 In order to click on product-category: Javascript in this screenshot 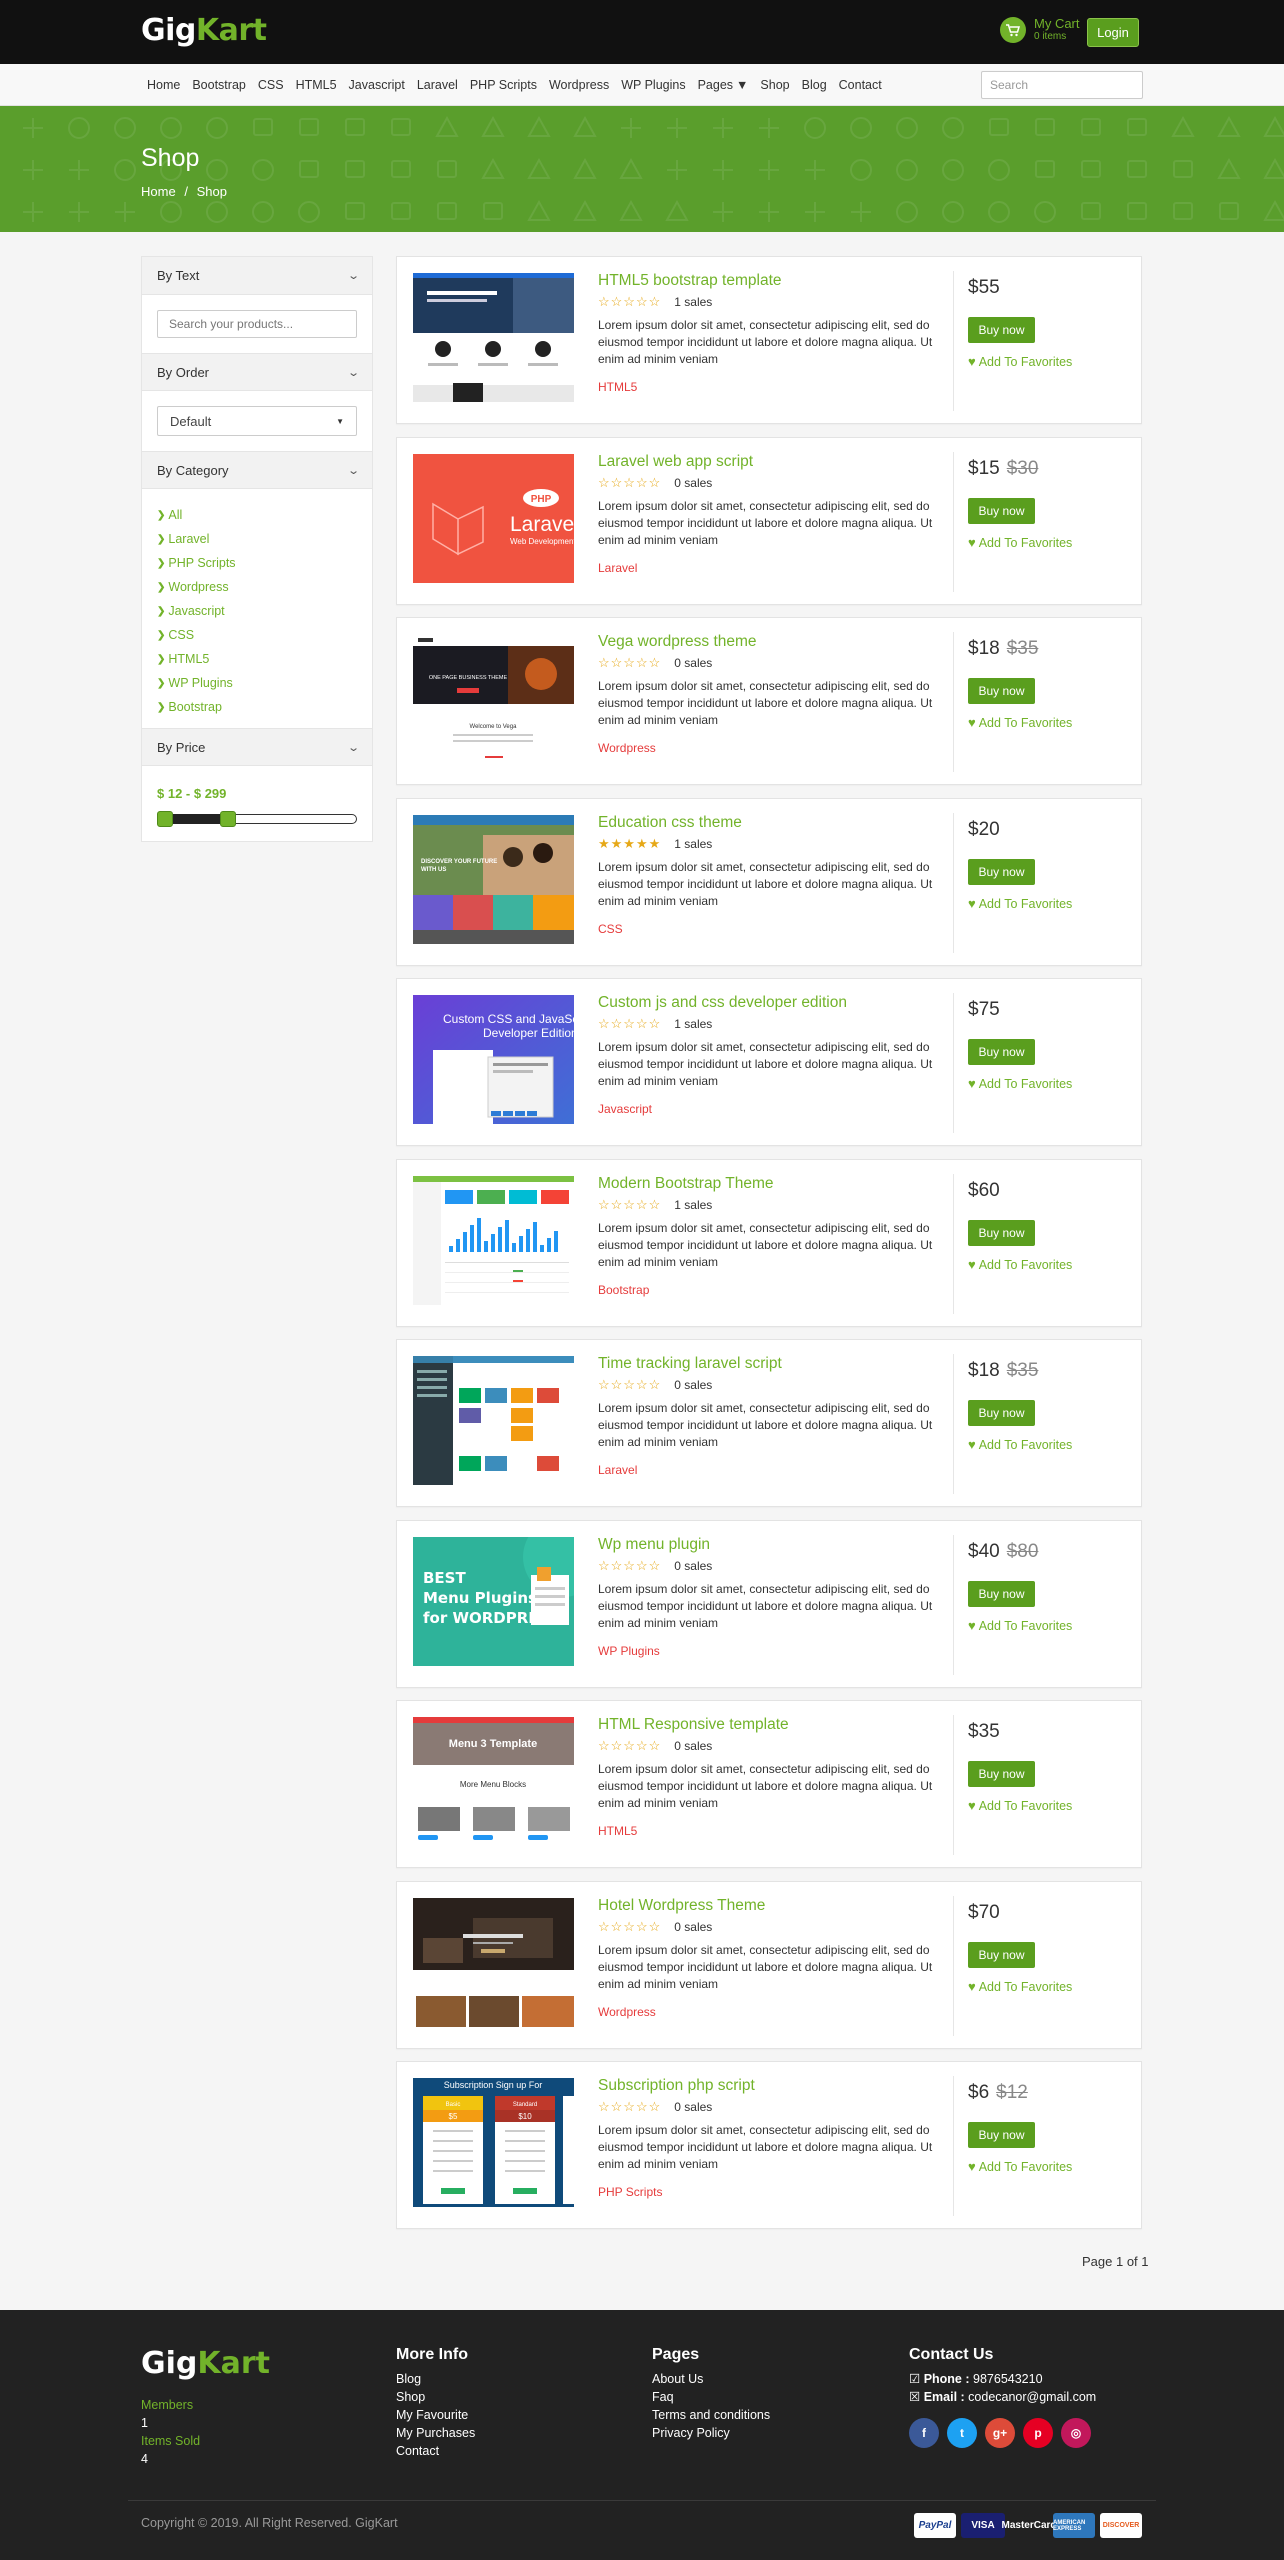, I will do `click(773, 1109)`.